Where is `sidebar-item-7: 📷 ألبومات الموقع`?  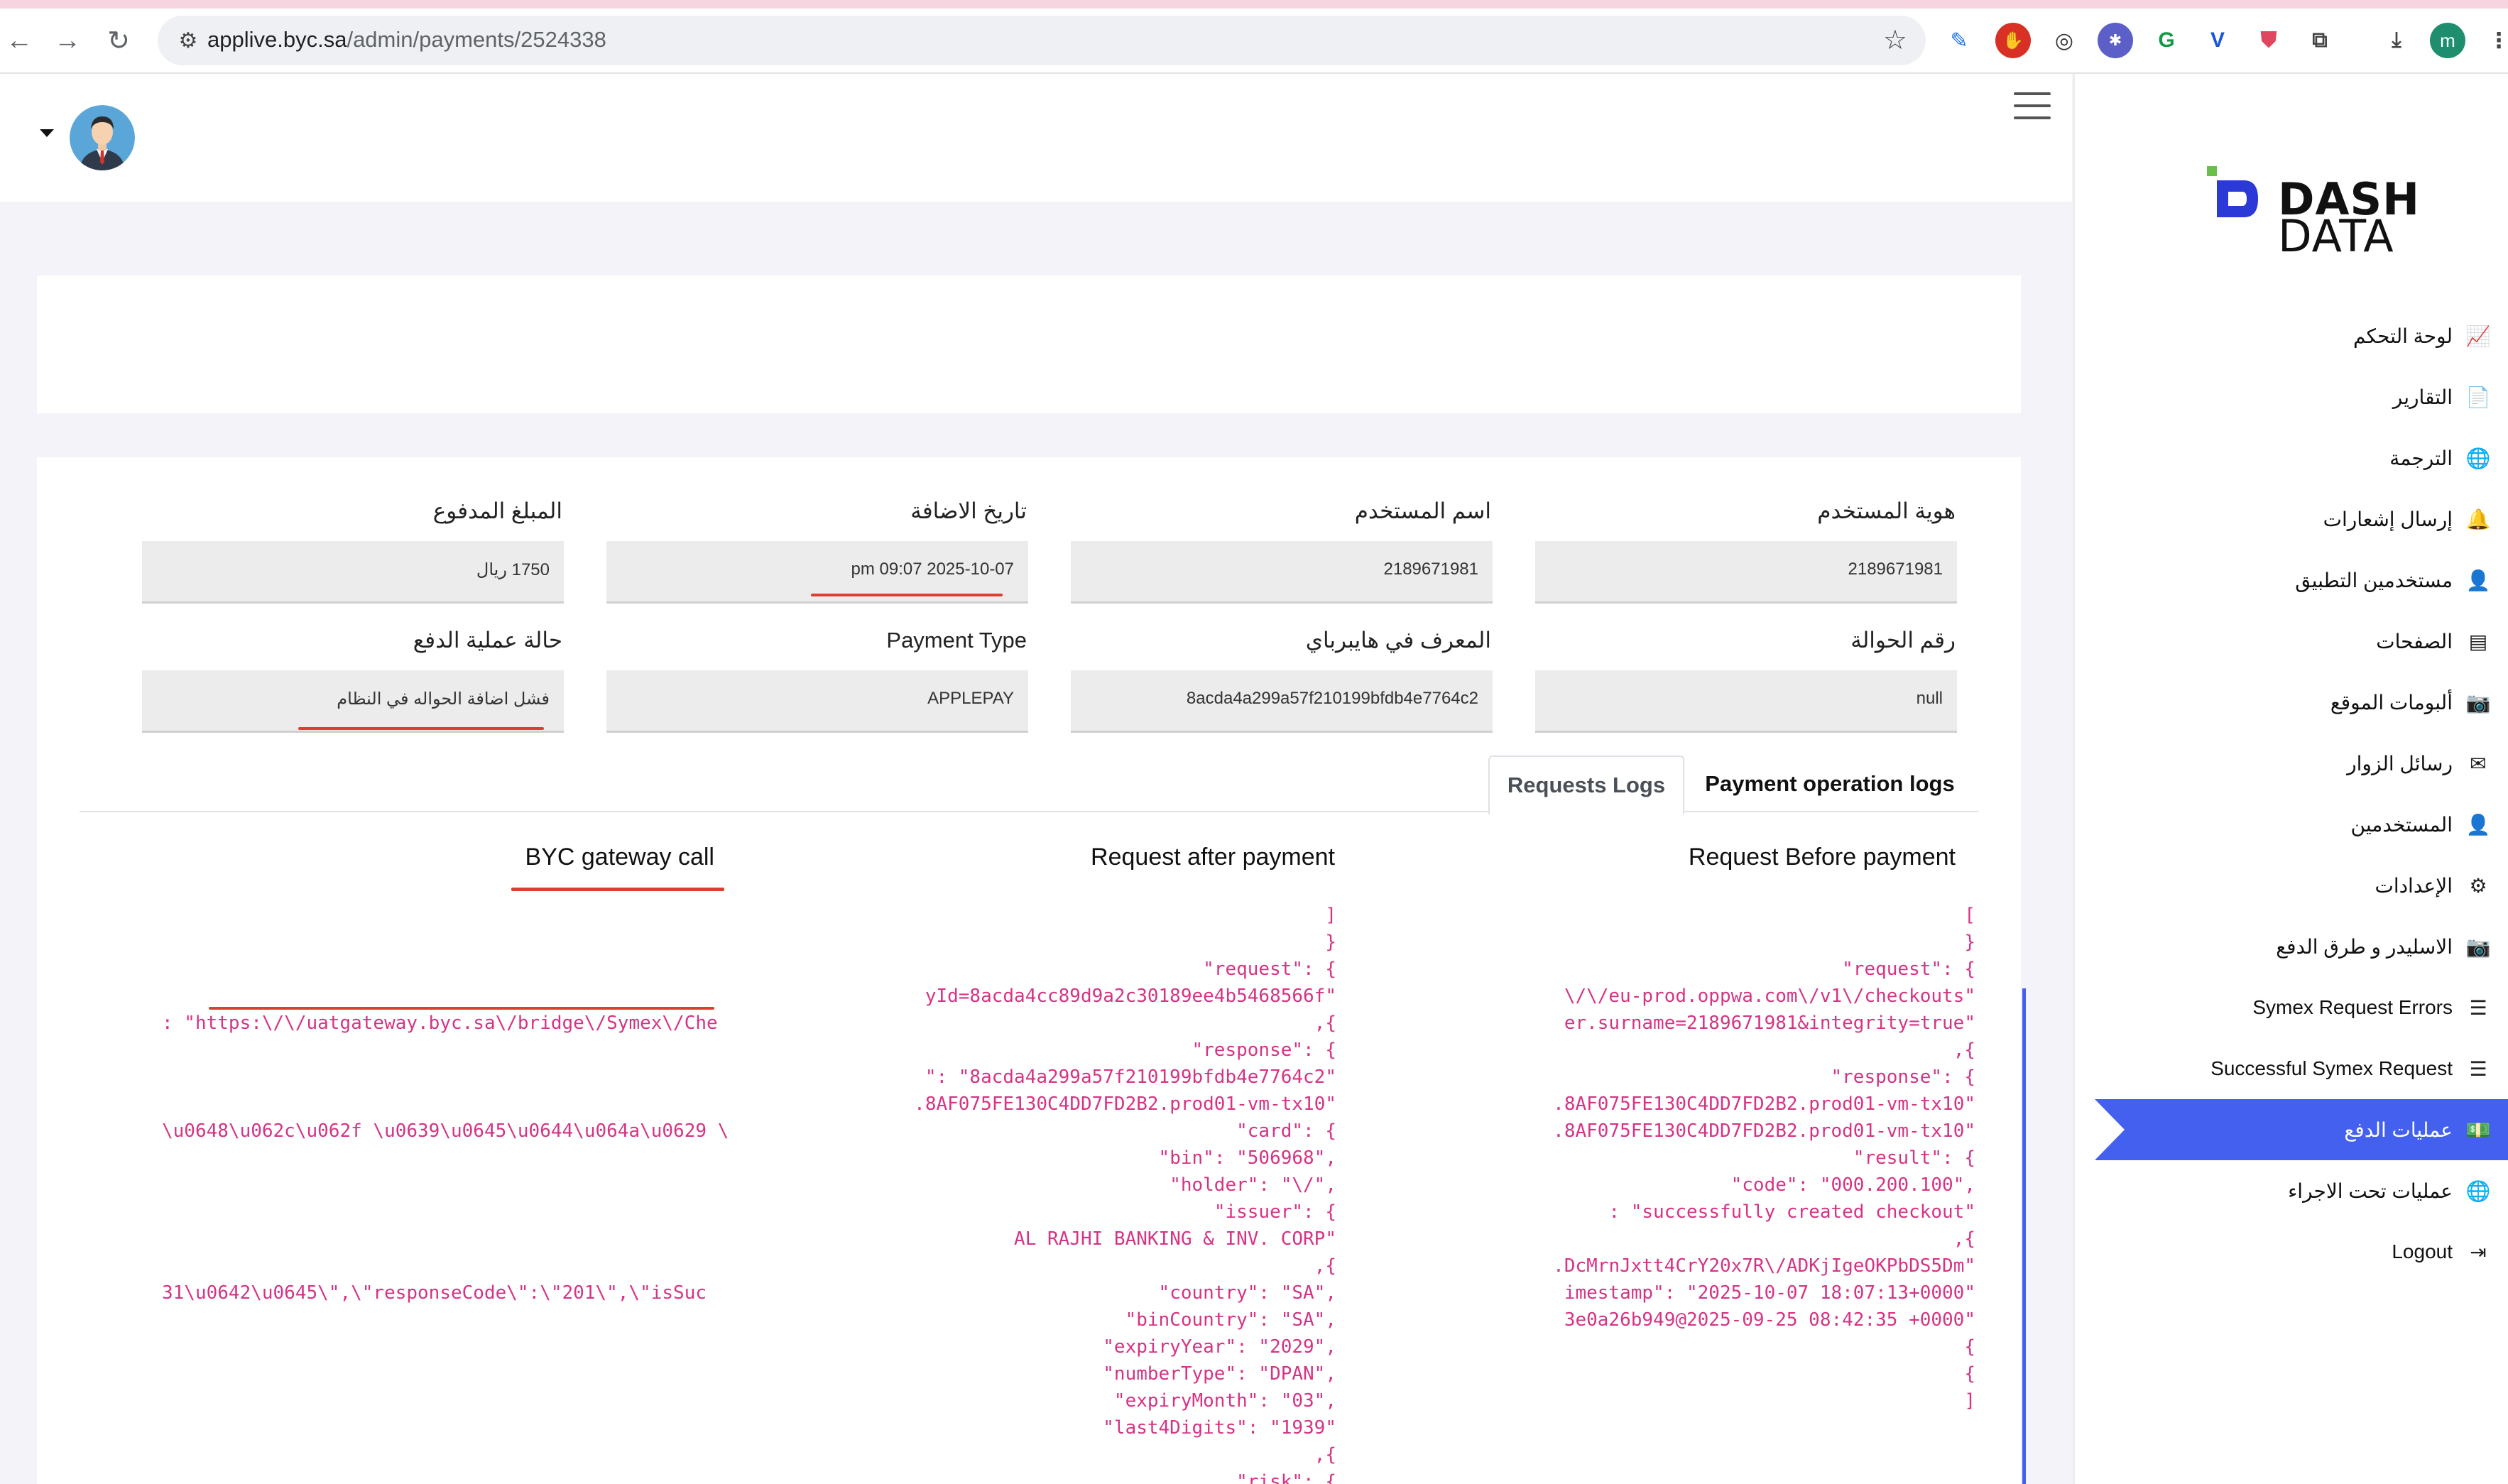
sidebar-item-7: 📷 ألبومات الموقع is located at coordinates (2302, 702).